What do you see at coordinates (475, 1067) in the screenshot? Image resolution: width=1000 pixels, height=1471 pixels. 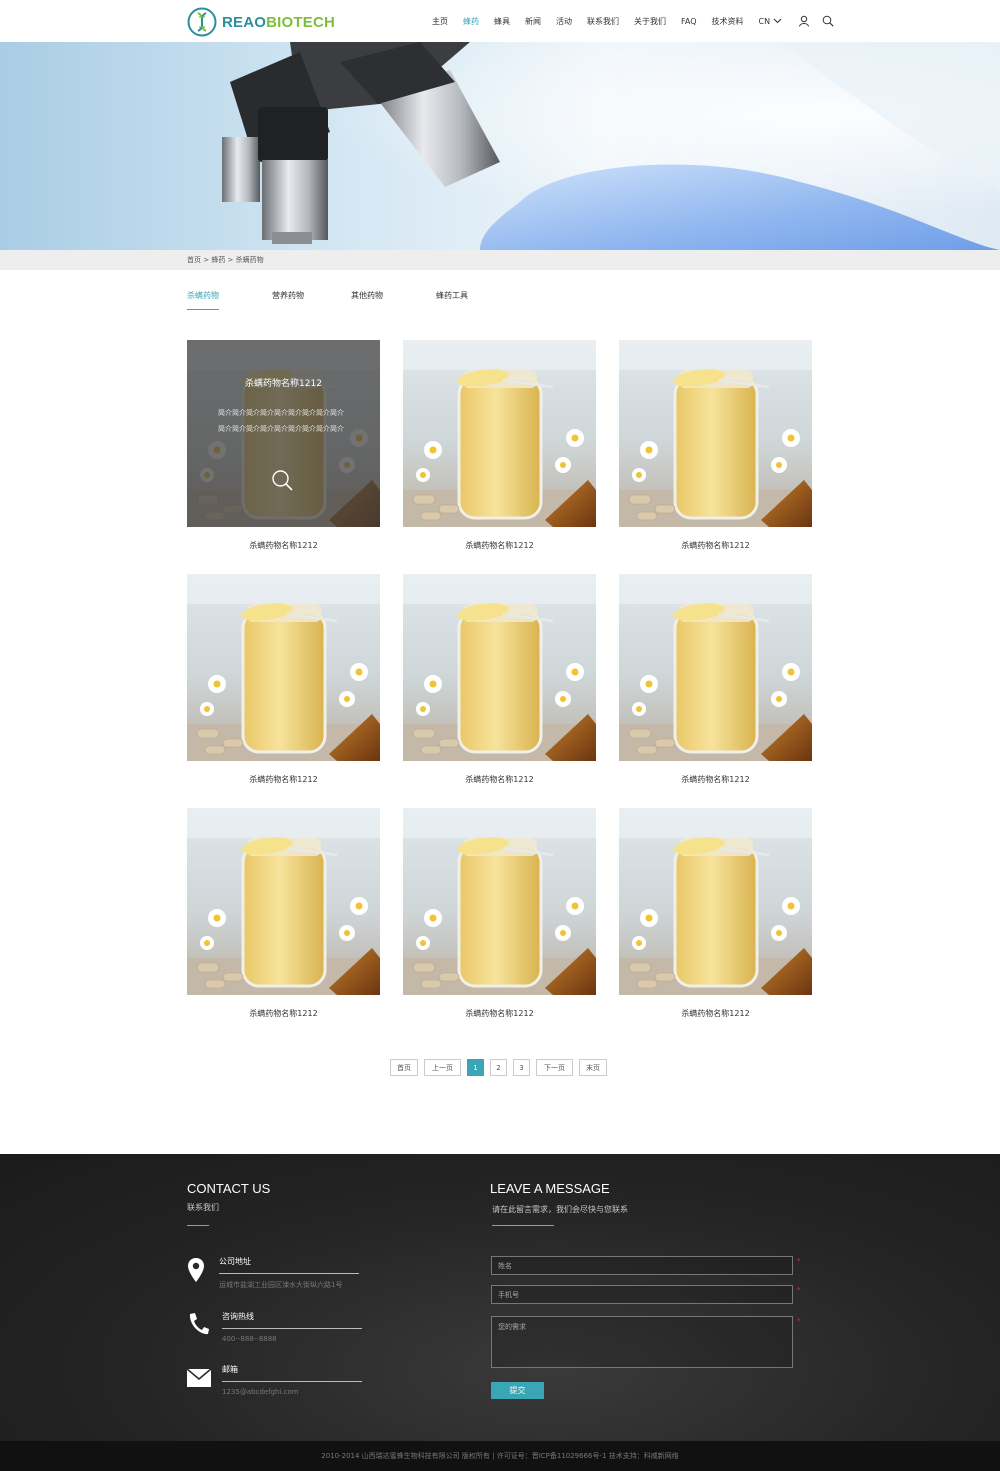 I see `page-1-button: 1` at bounding box center [475, 1067].